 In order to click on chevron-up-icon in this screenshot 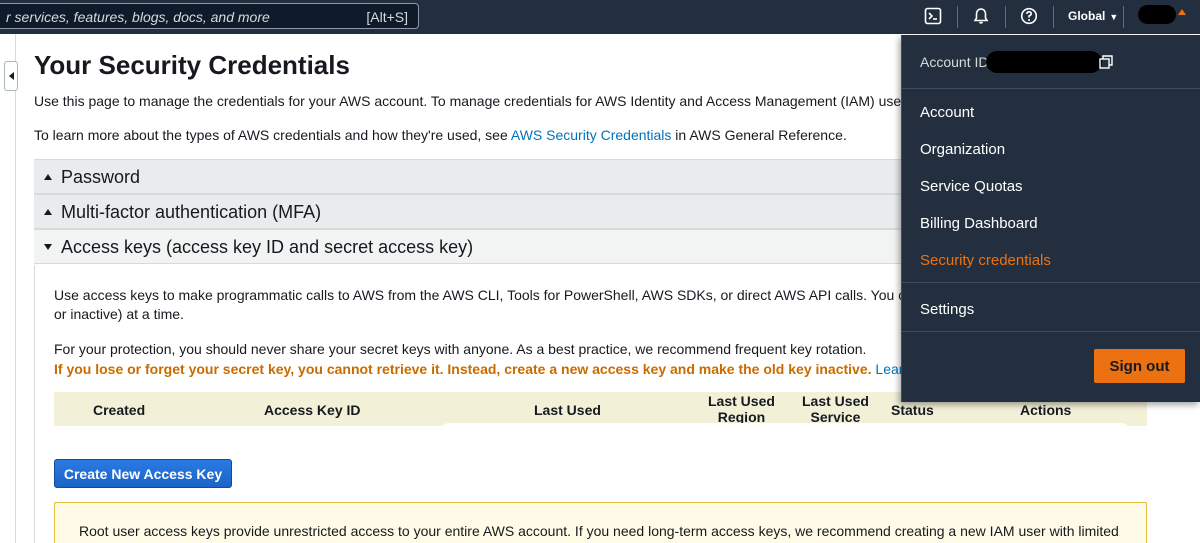, I will do `click(1182, 12)`.